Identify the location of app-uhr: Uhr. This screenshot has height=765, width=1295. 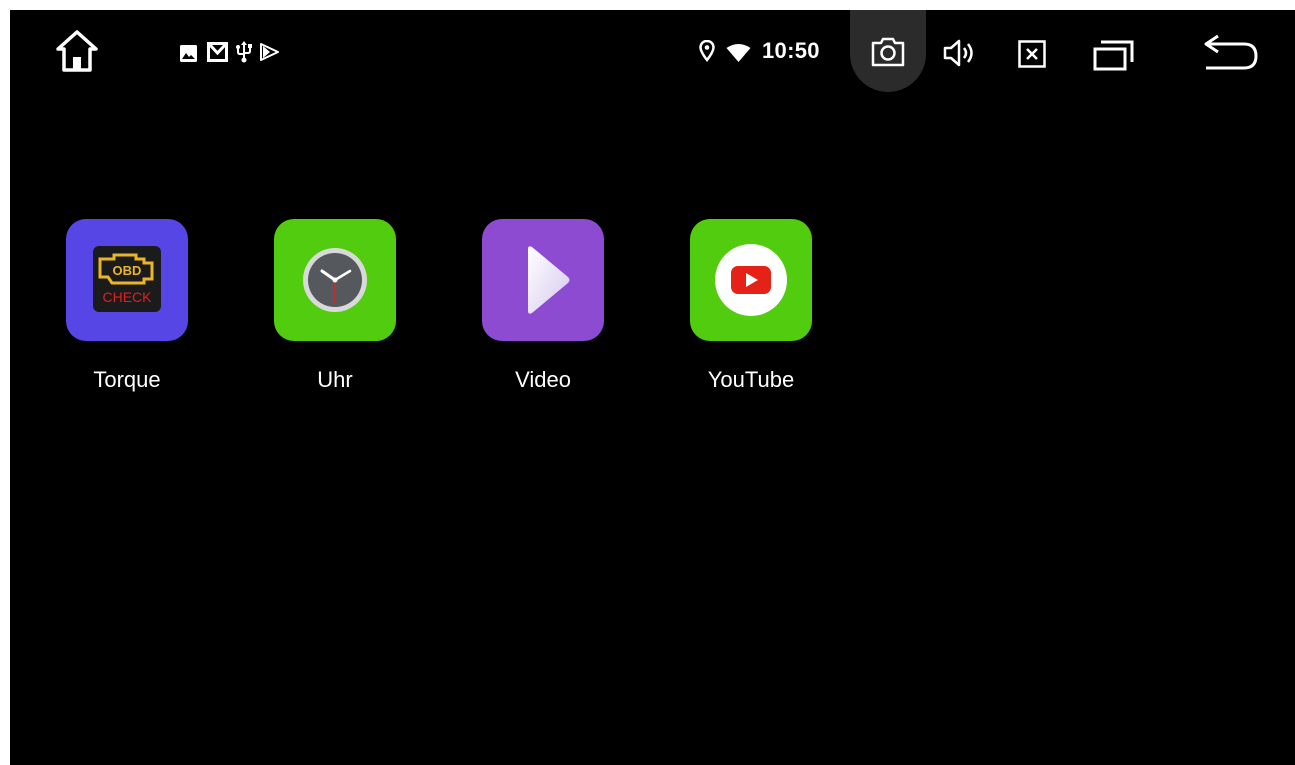
(335, 309).